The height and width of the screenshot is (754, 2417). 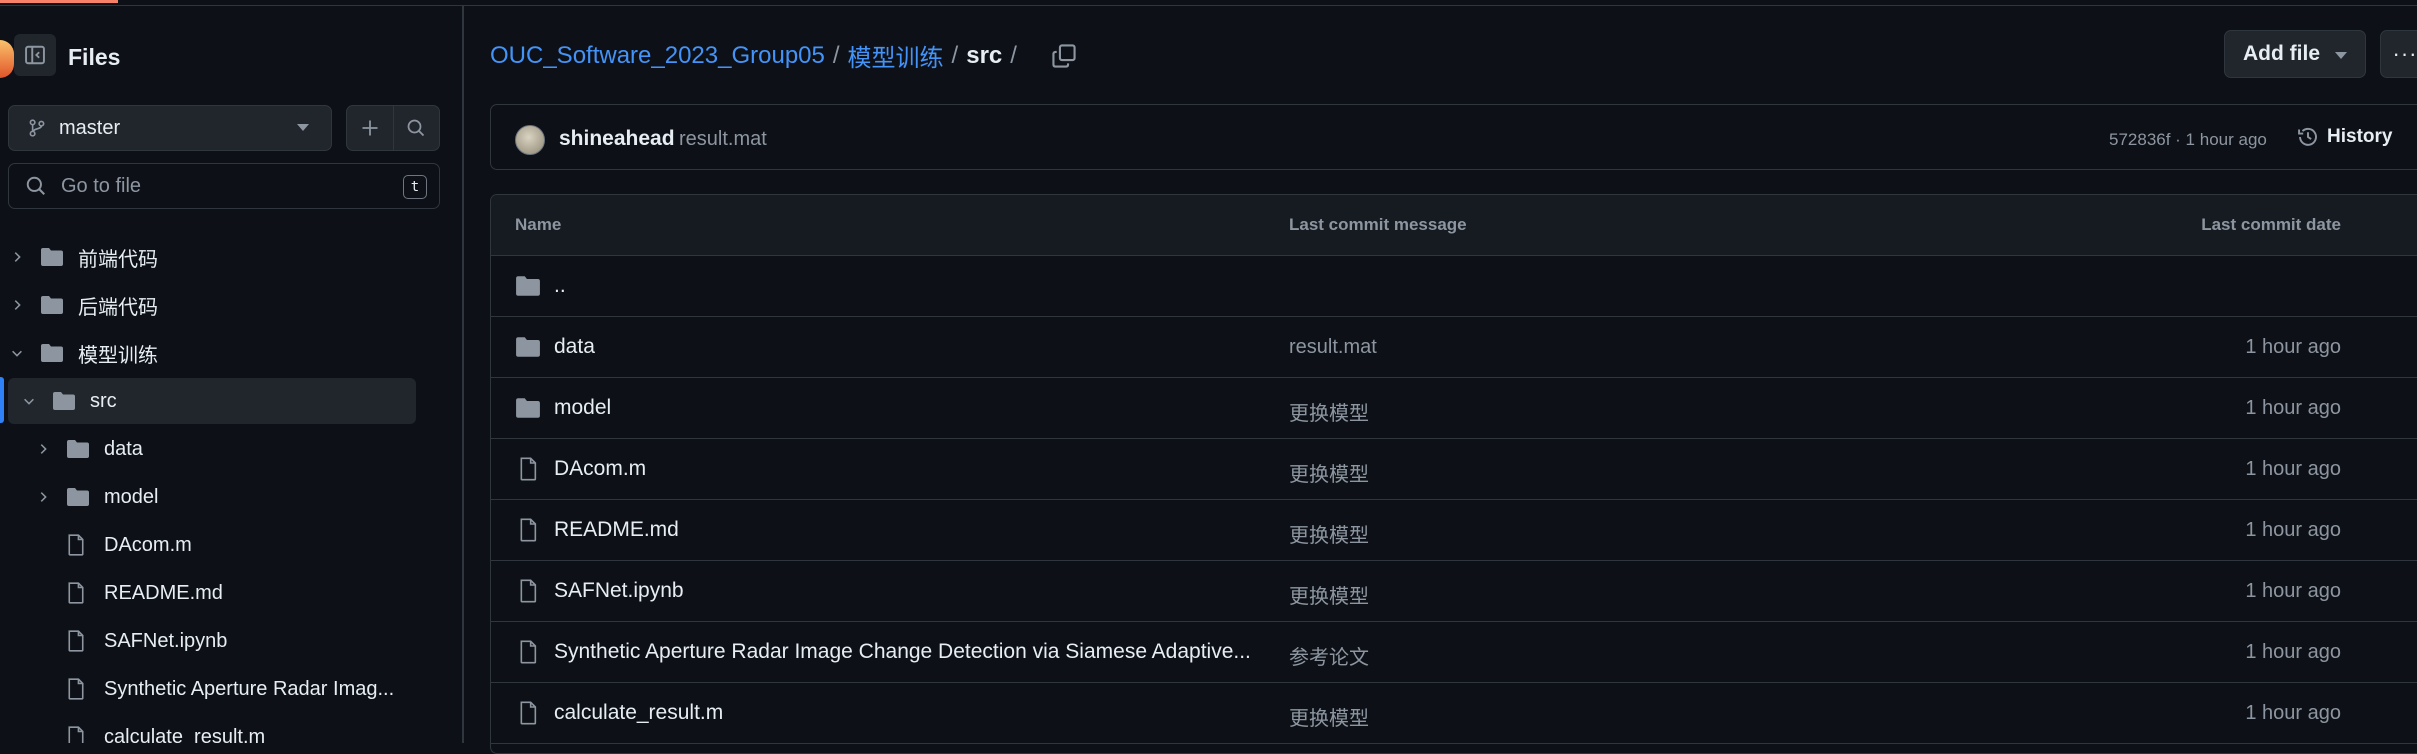 What do you see at coordinates (256, 641) in the screenshot?
I see `tree-item-safnet: SAFNet.ipynb` at bounding box center [256, 641].